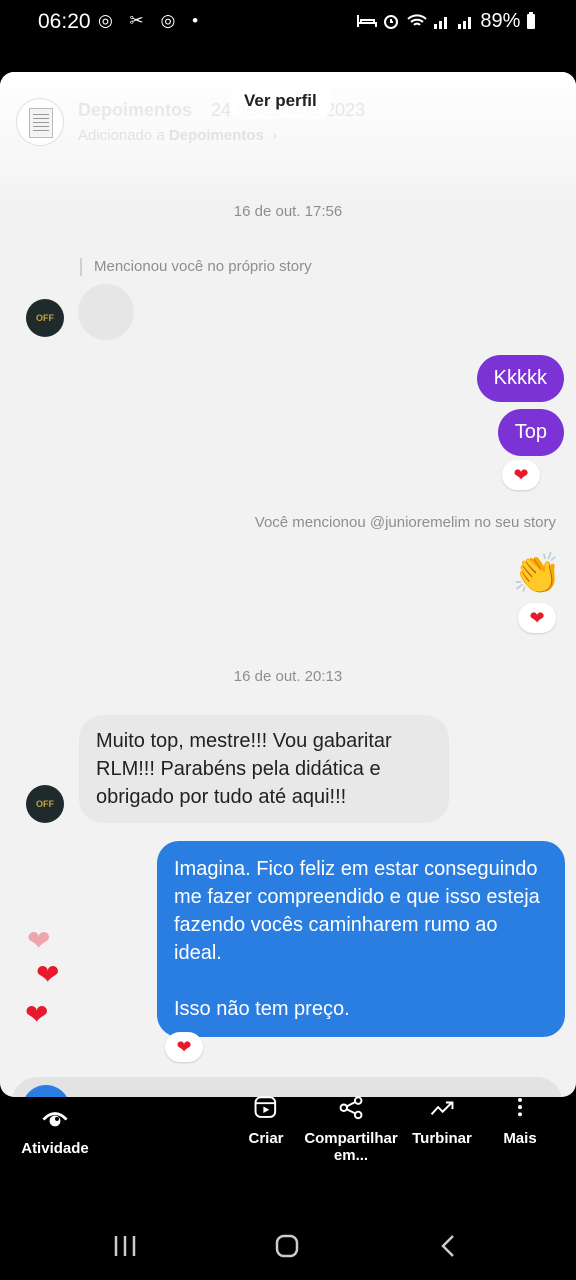 The height and width of the screenshot is (1280, 576). Describe the element at coordinates (280, 101) in the screenshot. I see `view-profile-button: Ver perfil` at that location.